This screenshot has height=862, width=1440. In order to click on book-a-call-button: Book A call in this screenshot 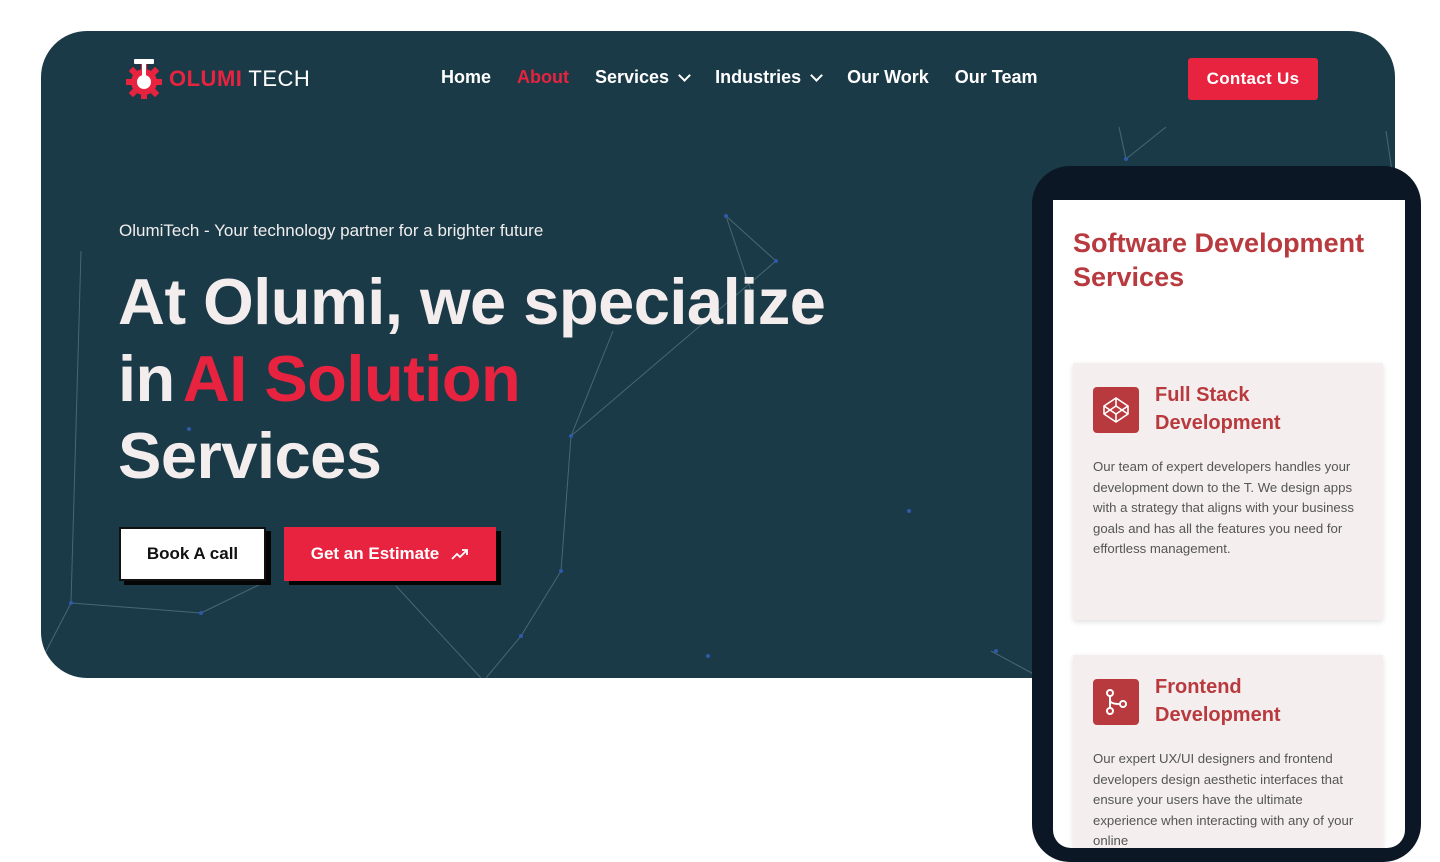, I will do `click(192, 554)`.